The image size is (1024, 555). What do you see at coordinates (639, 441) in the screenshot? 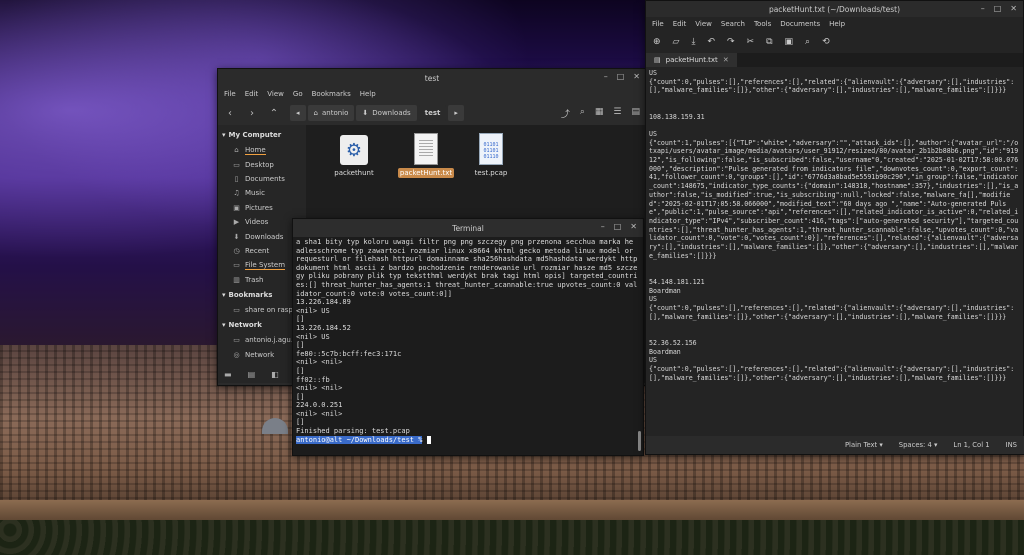
I see `terminal-scrollbar` at bounding box center [639, 441].